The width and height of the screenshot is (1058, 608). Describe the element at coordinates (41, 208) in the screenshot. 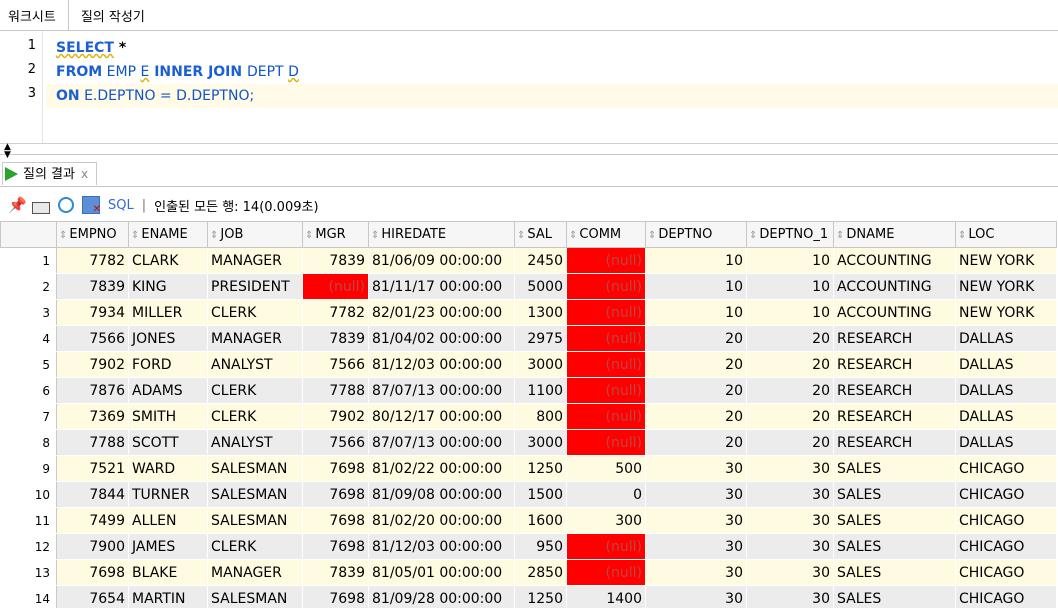

I see `print-icon` at that location.